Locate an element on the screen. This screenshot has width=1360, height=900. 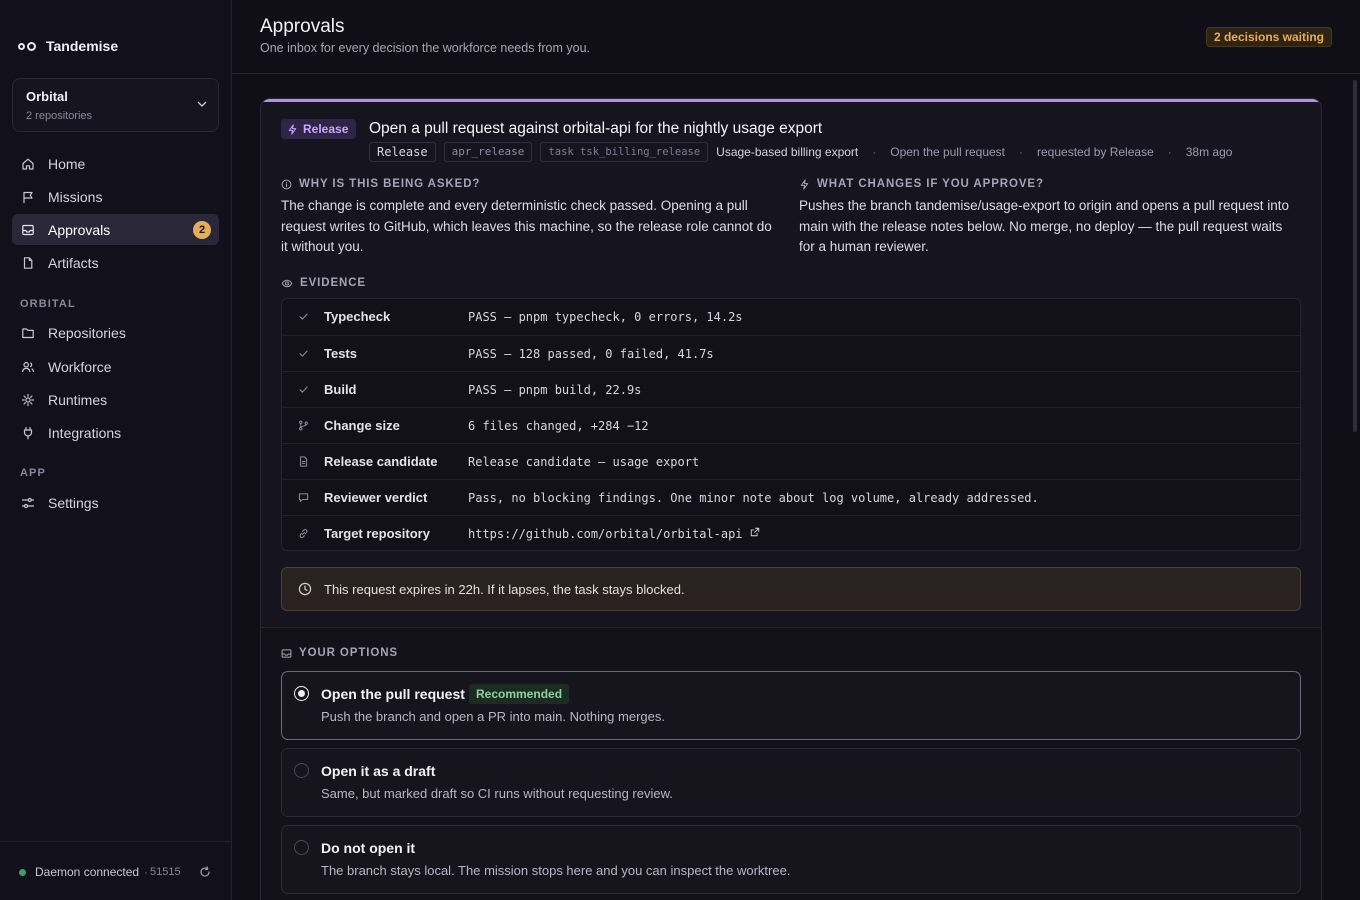
nav-item-settings: Settings is located at coordinates (115, 502).